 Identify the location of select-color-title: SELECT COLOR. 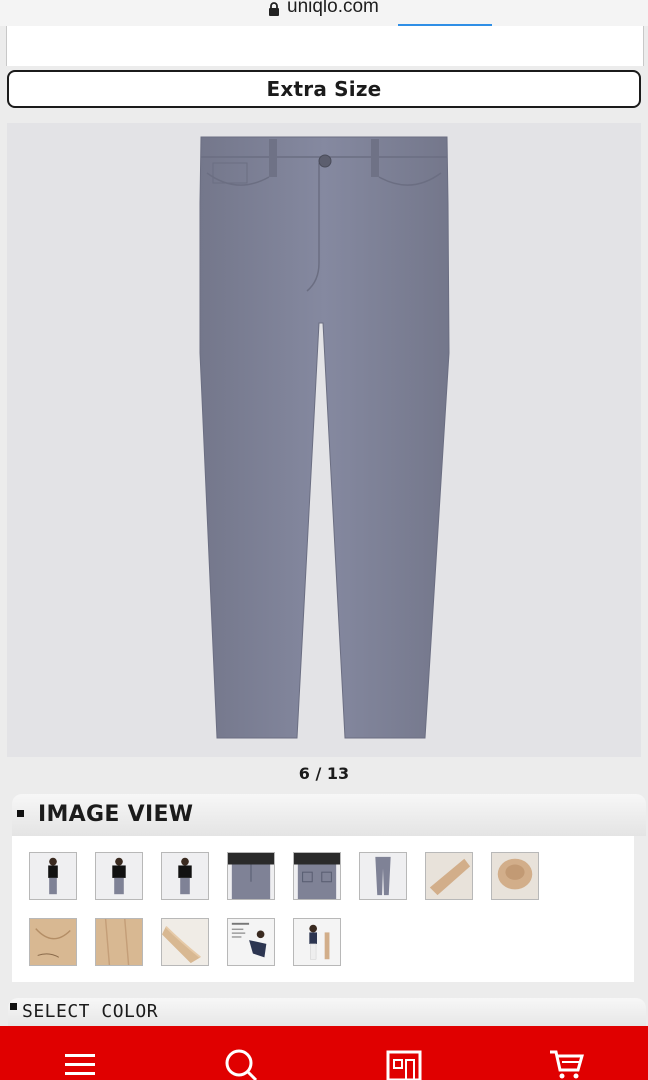
(90, 1011).